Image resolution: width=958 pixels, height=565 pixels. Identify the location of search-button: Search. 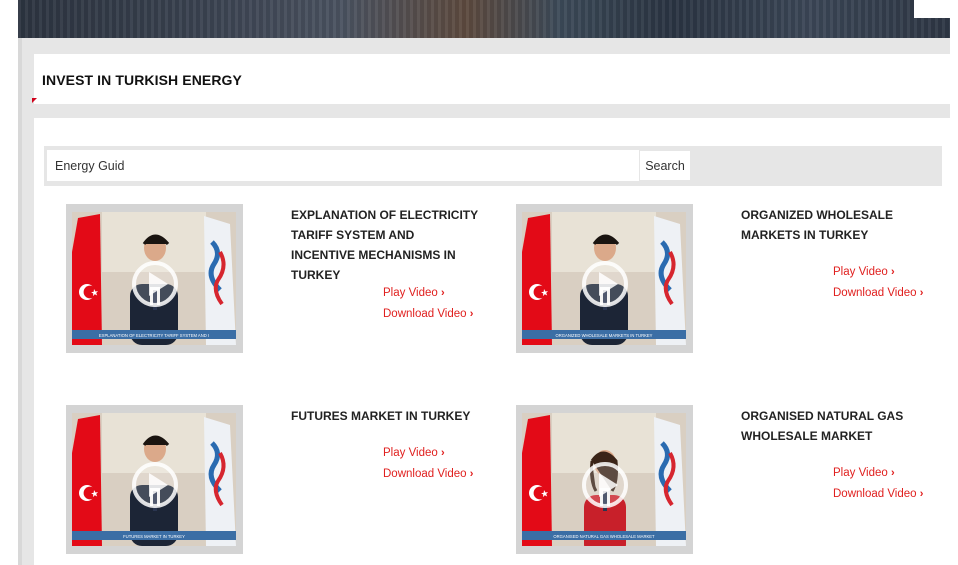
(665, 165).